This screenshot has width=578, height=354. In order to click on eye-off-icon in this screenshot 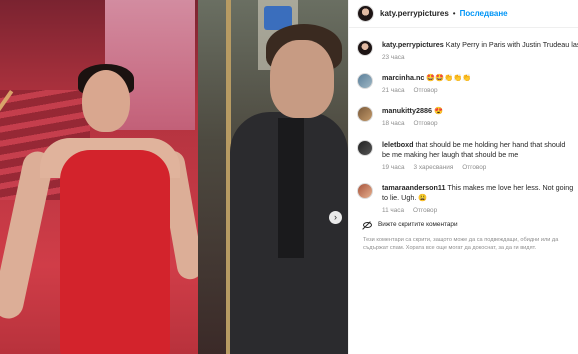, I will do `click(367, 224)`.